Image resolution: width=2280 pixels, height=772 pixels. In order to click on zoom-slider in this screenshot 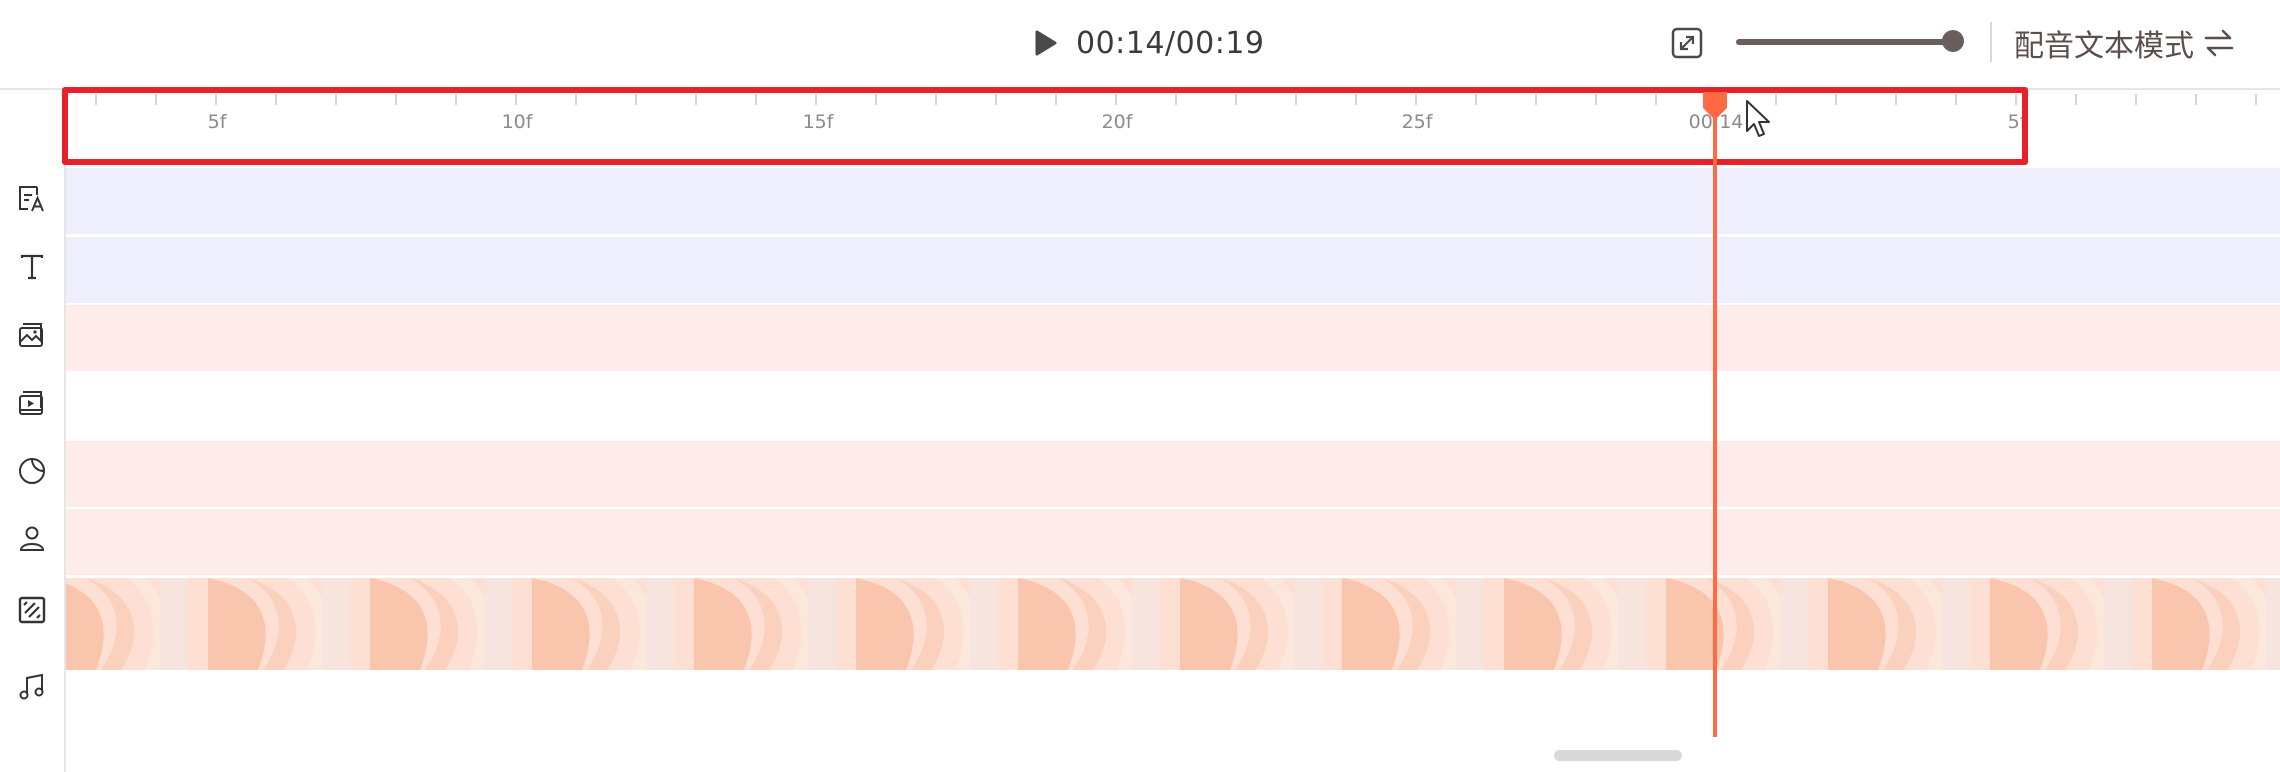, I will do `click(1850, 42)`.